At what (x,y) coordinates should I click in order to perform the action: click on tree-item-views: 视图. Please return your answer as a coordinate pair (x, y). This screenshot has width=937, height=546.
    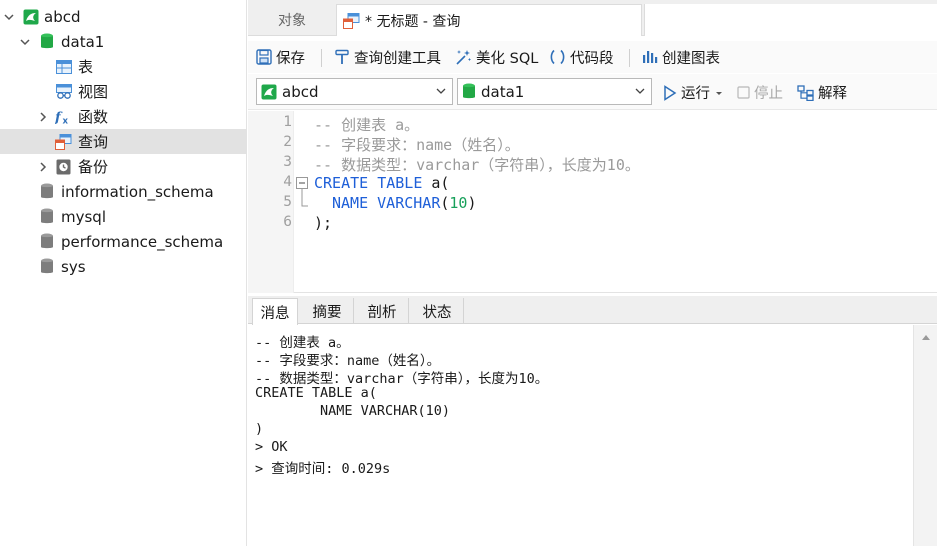
    Looking at the image, I should click on (123, 91).